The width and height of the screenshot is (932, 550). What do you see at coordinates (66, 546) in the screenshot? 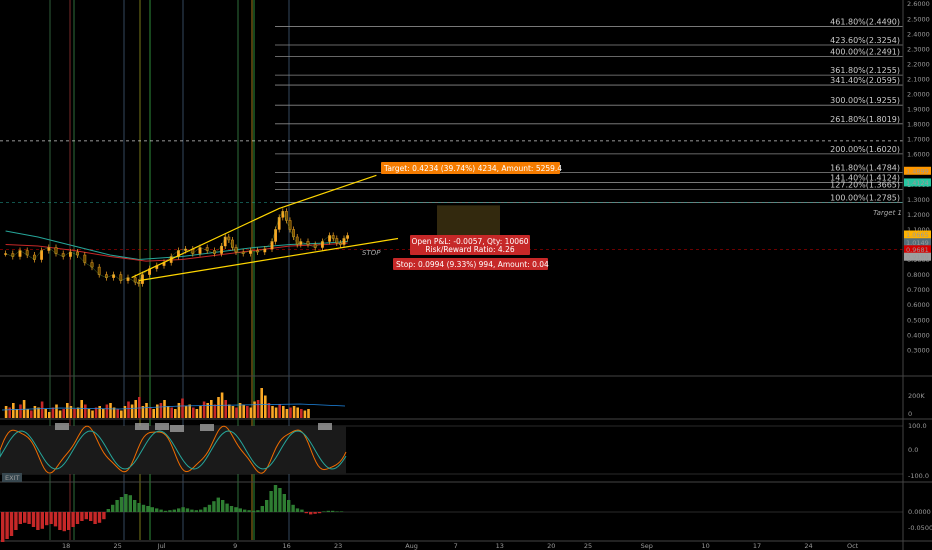
I see `time-tick-label: 18` at bounding box center [66, 546].